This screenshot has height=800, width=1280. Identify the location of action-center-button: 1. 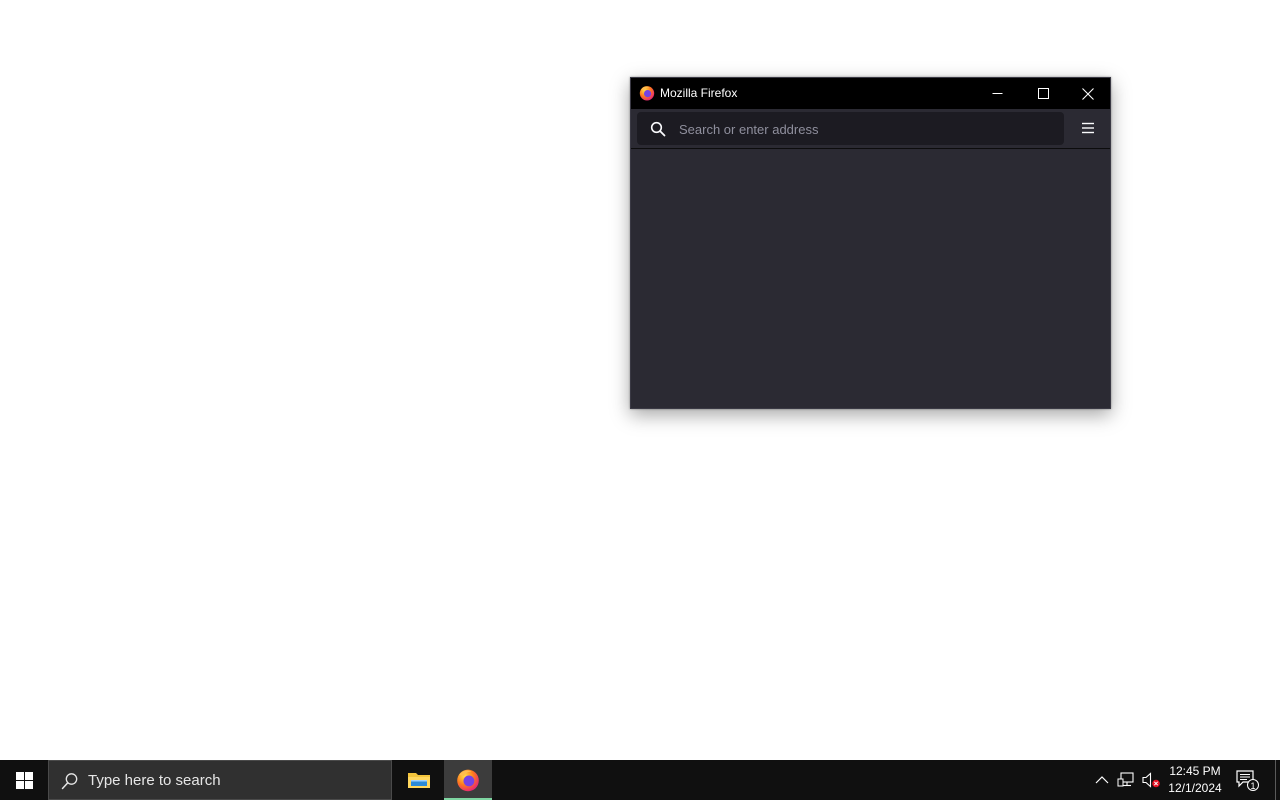
(1248, 781).